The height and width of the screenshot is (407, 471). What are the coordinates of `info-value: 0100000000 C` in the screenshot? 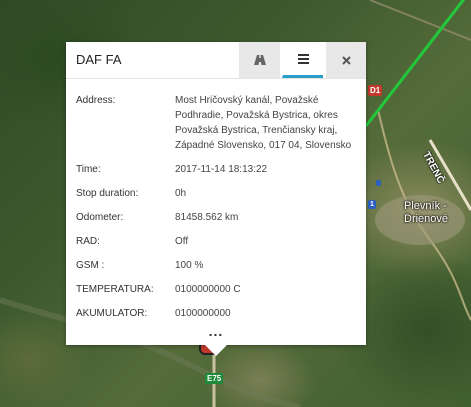 It's located at (208, 289).